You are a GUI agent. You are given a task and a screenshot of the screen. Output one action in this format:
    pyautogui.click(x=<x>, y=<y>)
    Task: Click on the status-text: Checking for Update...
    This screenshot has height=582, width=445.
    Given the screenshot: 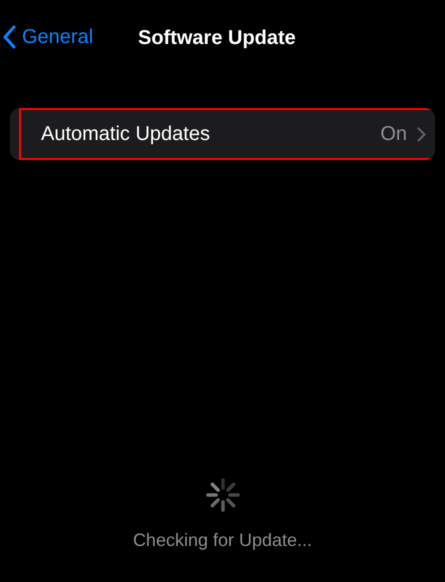 What is the action you would take?
    pyautogui.click(x=222, y=540)
    